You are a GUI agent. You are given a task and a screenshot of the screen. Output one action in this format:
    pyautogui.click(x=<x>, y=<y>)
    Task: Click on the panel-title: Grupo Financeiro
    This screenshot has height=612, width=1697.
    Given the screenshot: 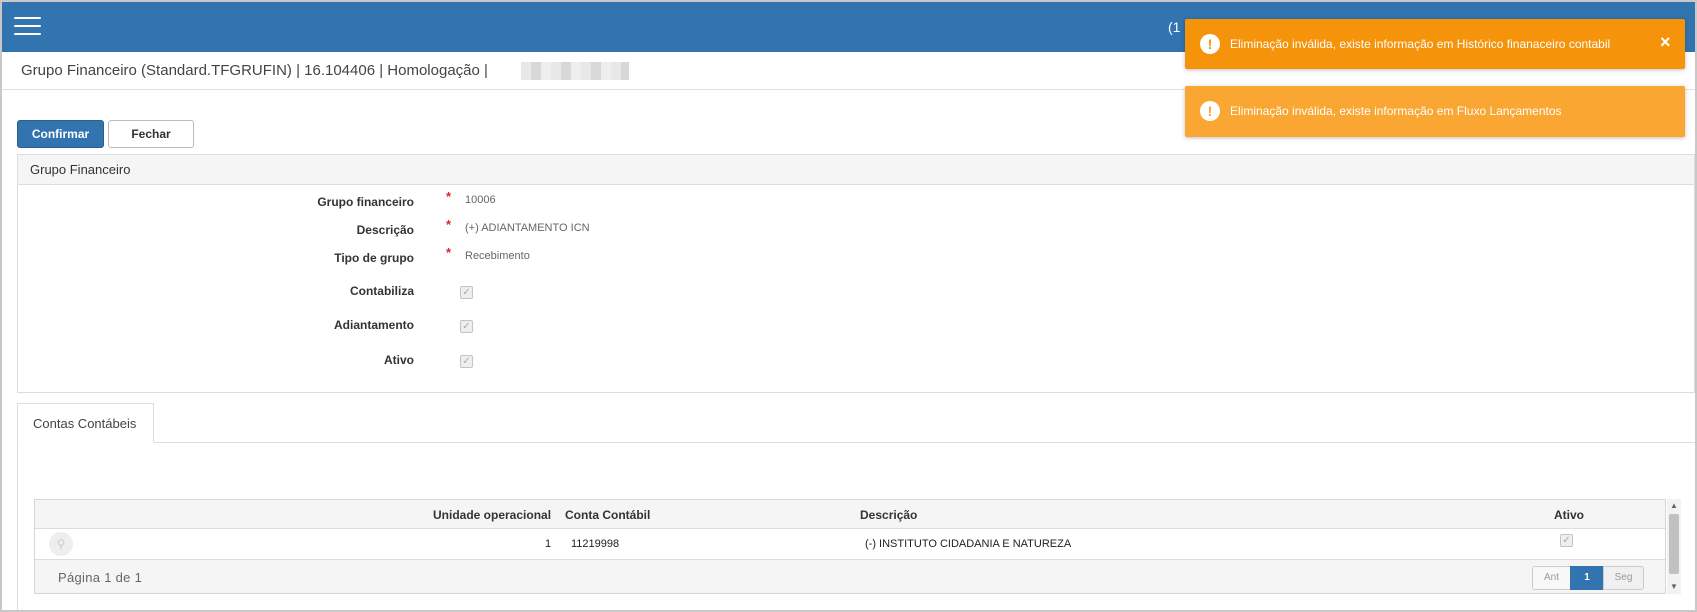 What is the action you would take?
    pyautogui.click(x=856, y=170)
    